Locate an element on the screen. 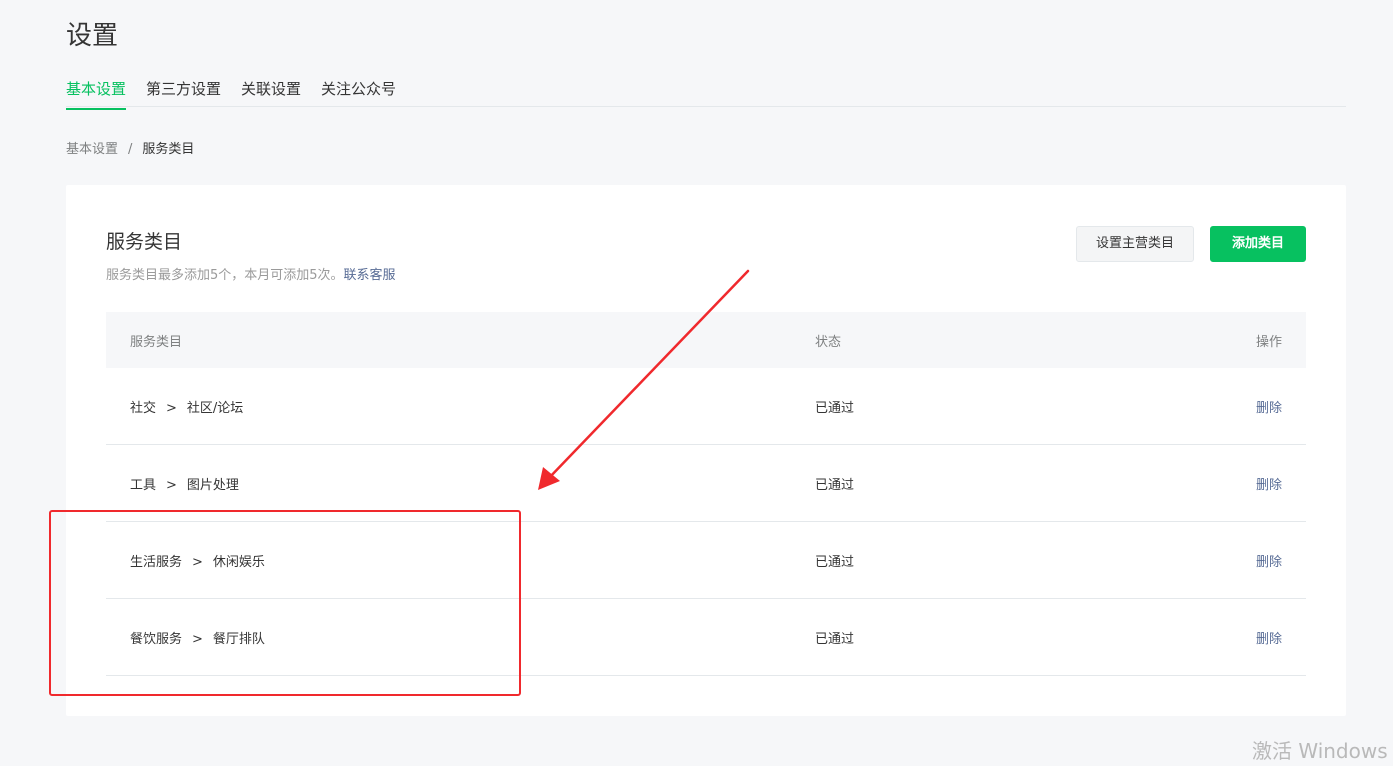 Image resolution: width=1393 pixels, height=766 pixels. tab-follow-official-account: 关注公众号 is located at coordinates (358, 90).